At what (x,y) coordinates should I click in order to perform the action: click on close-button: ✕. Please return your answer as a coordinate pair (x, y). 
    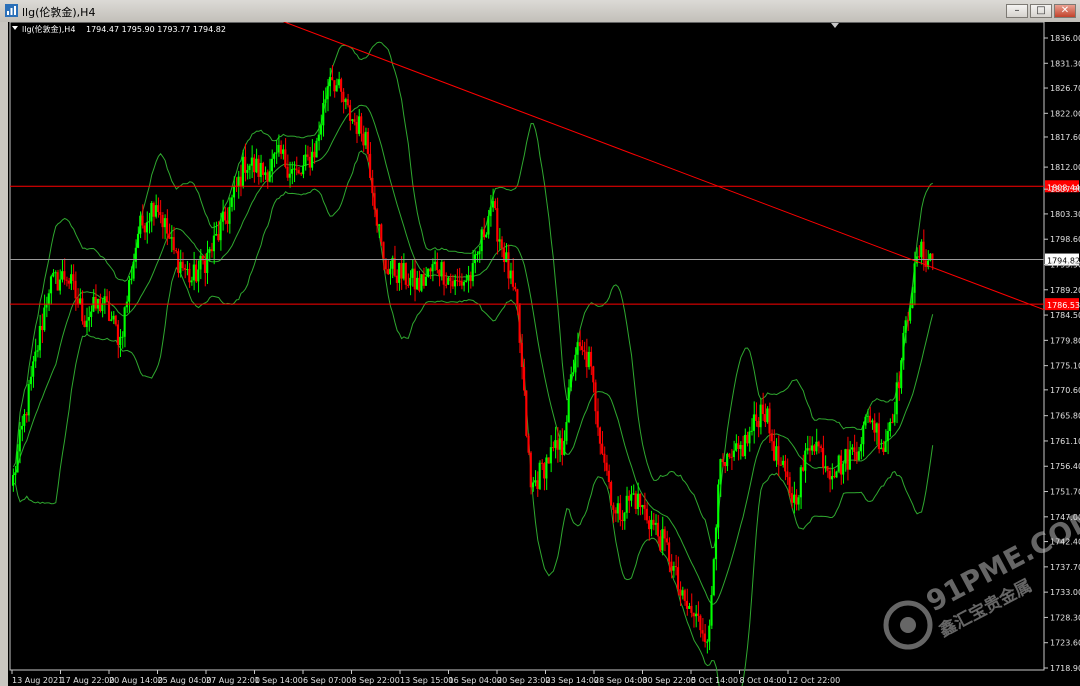
    Looking at the image, I should click on (1065, 11).